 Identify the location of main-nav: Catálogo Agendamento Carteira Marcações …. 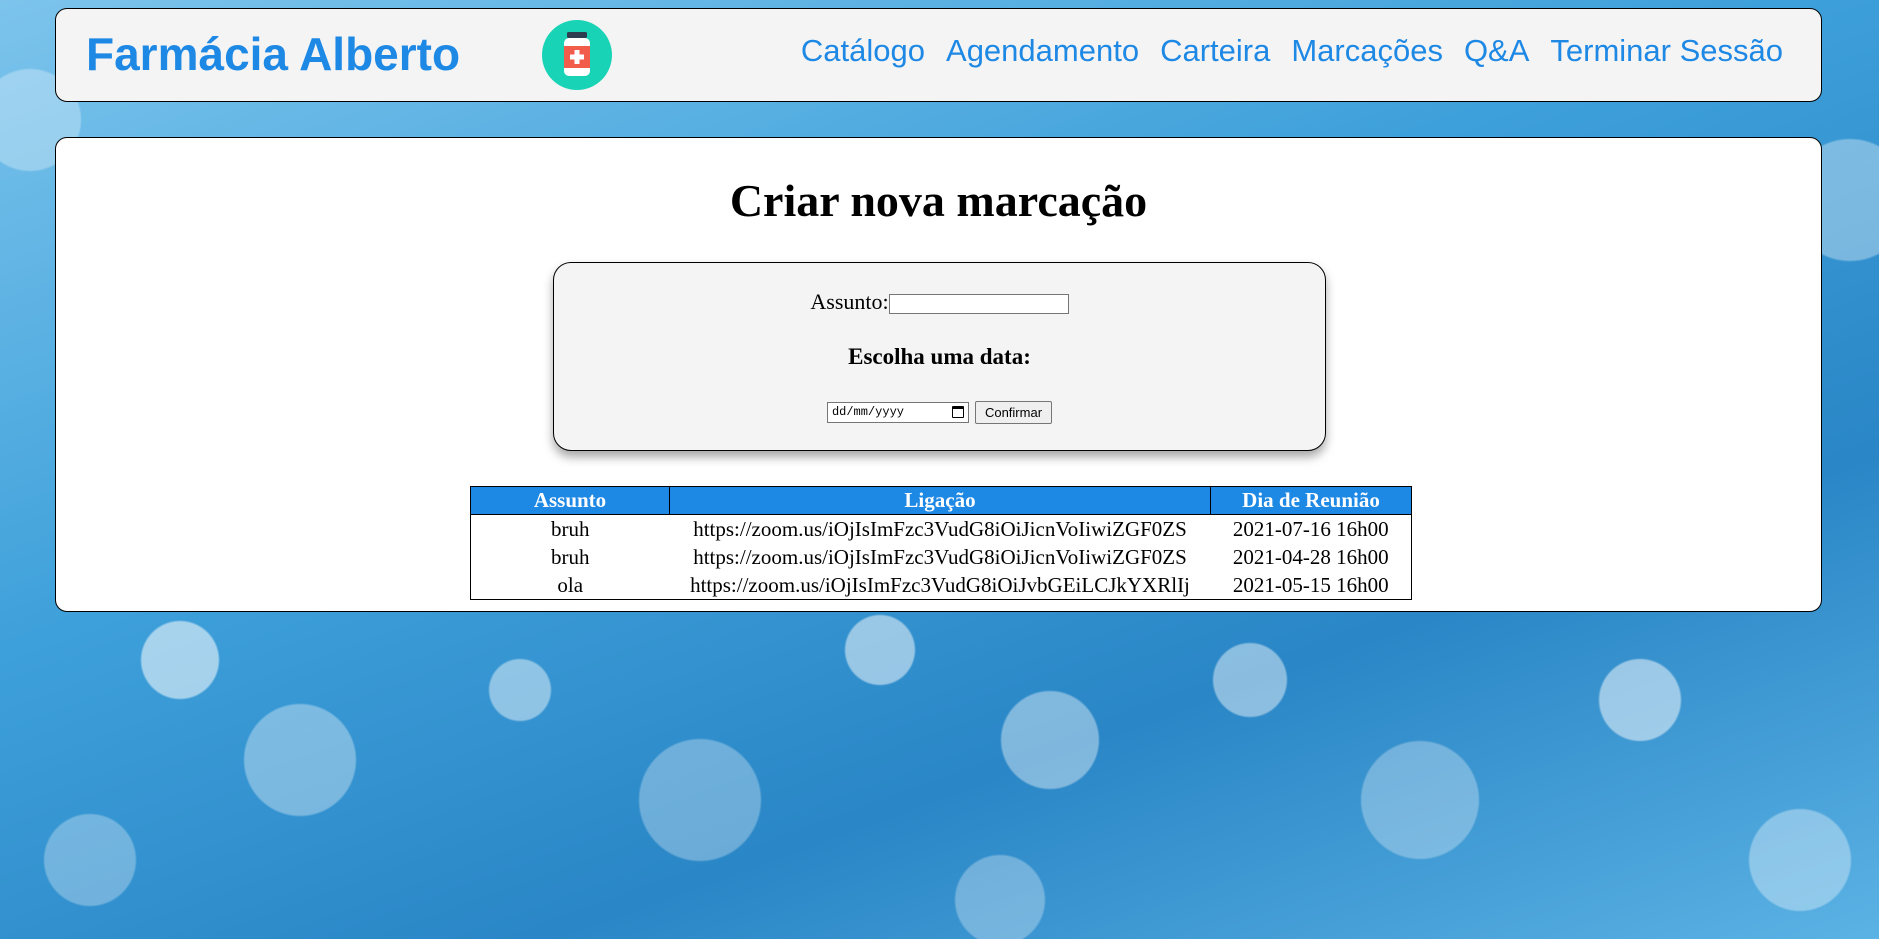
(1292, 50).